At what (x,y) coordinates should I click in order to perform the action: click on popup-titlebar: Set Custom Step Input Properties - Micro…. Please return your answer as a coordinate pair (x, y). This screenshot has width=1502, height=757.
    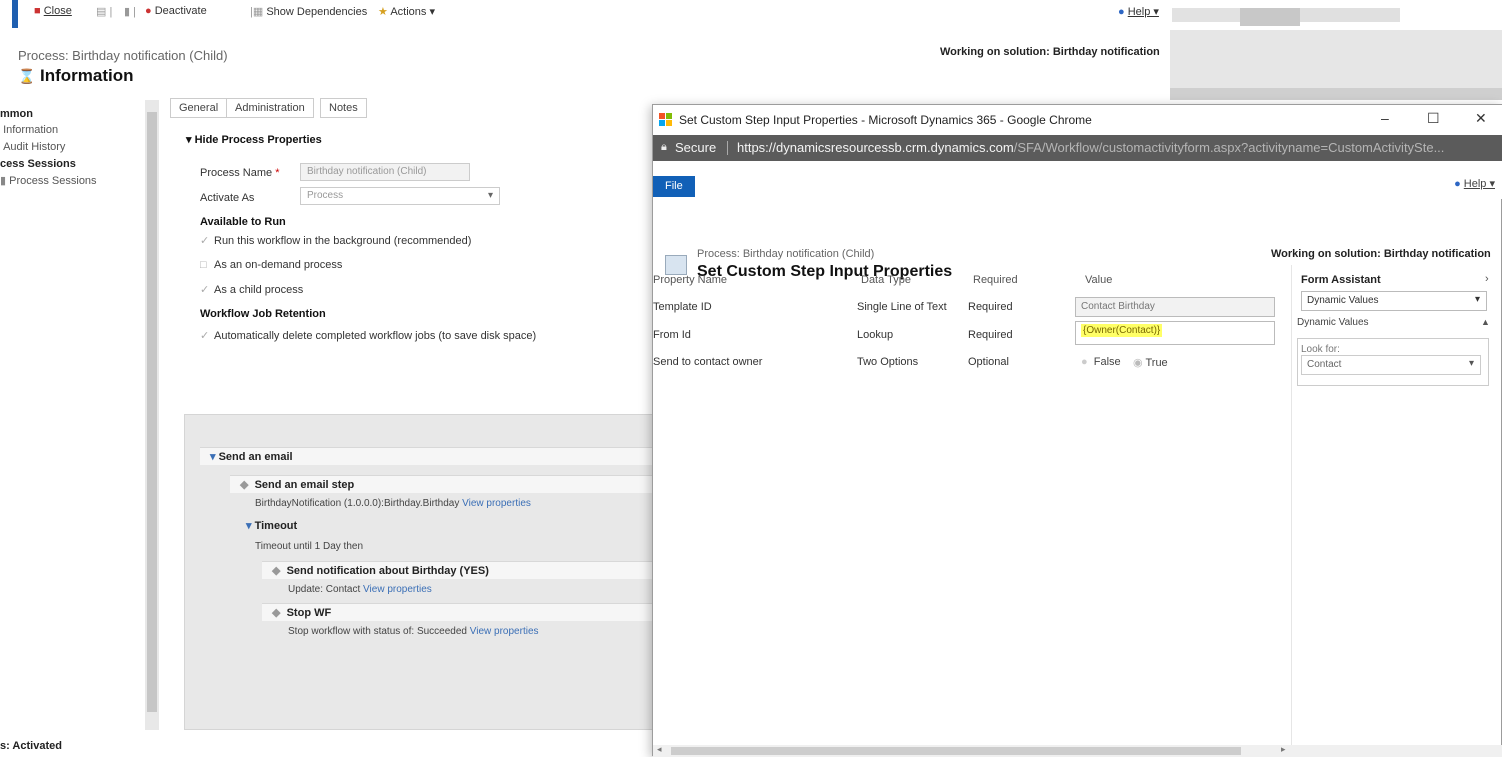
    Looking at the image, I should click on (1077, 120).